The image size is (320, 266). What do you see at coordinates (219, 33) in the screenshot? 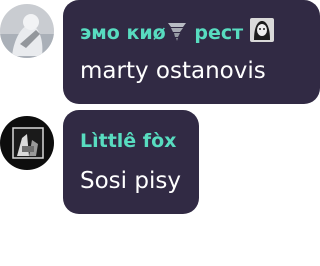
I see `author-name-part-2: рест` at bounding box center [219, 33].